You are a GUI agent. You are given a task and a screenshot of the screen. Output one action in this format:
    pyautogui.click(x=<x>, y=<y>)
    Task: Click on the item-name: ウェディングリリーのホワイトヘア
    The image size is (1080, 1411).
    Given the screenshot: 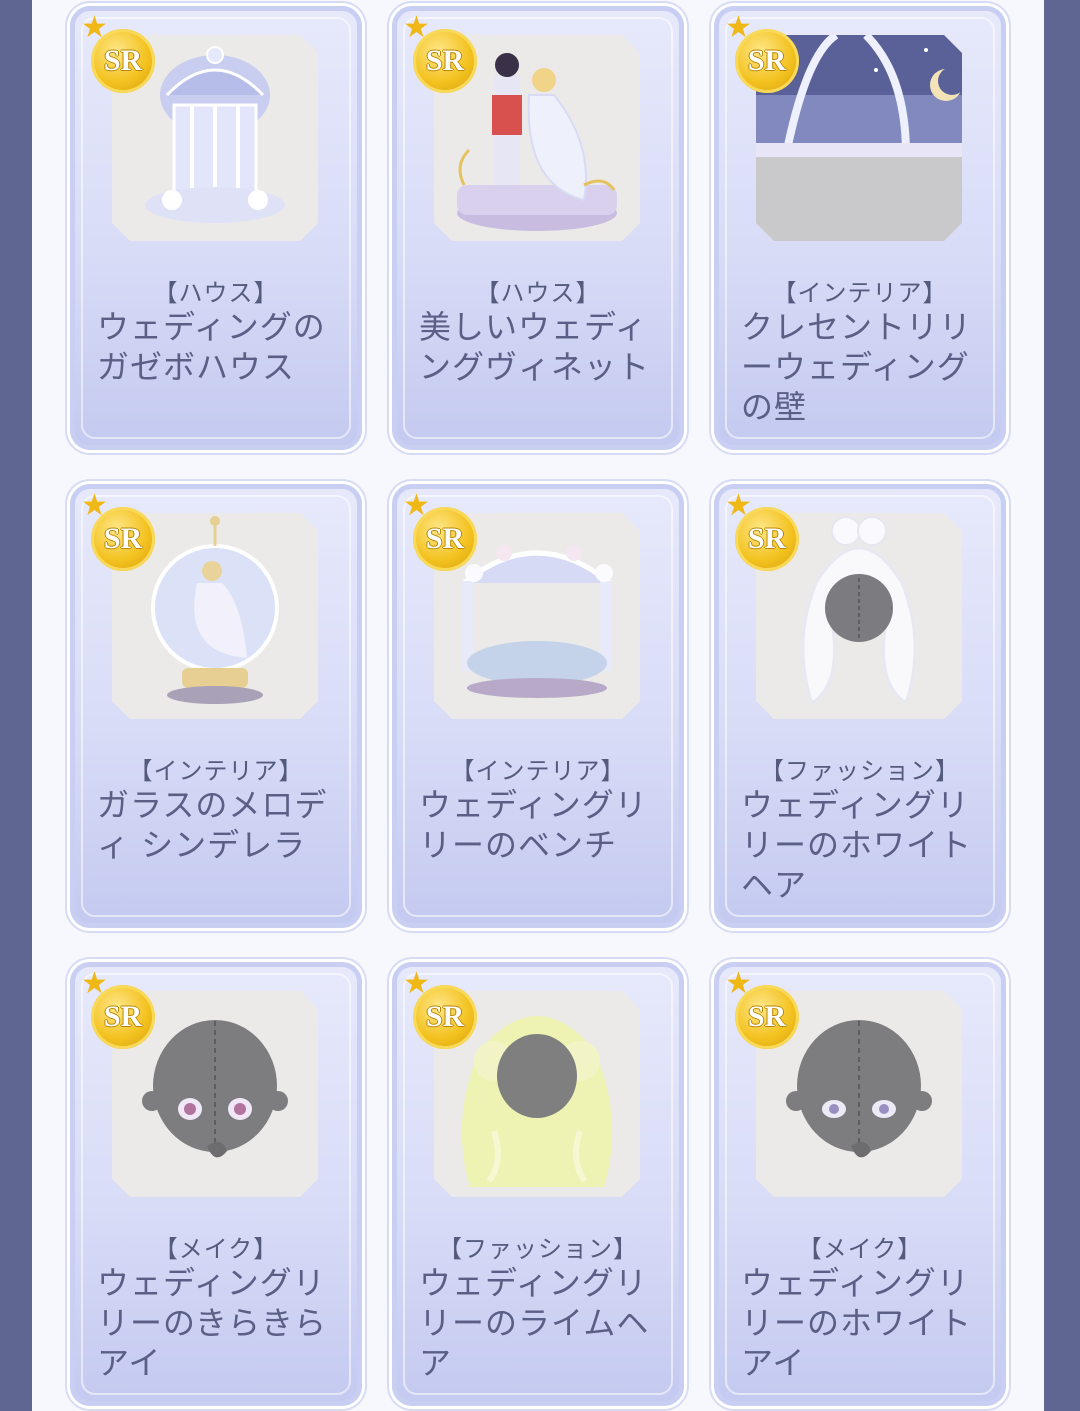 What is the action you would take?
    pyautogui.click(x=857, y=845)
    